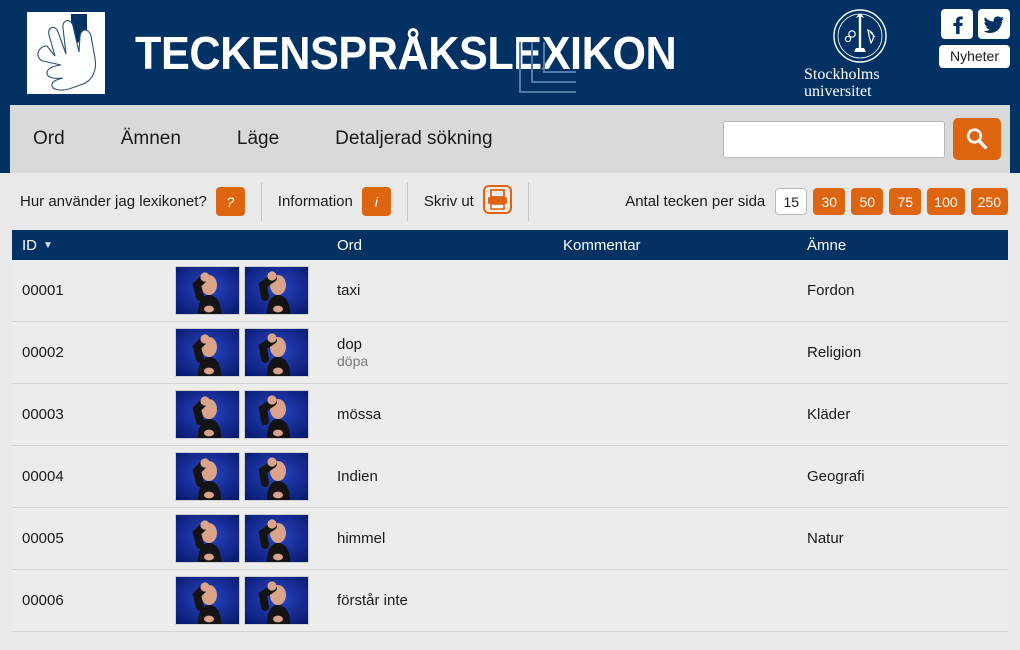 This screenshot has height=650, width=1020. Describe the element at coordinates (43, 600) in the screenshot. I see `cell-id: 00006` at that location.